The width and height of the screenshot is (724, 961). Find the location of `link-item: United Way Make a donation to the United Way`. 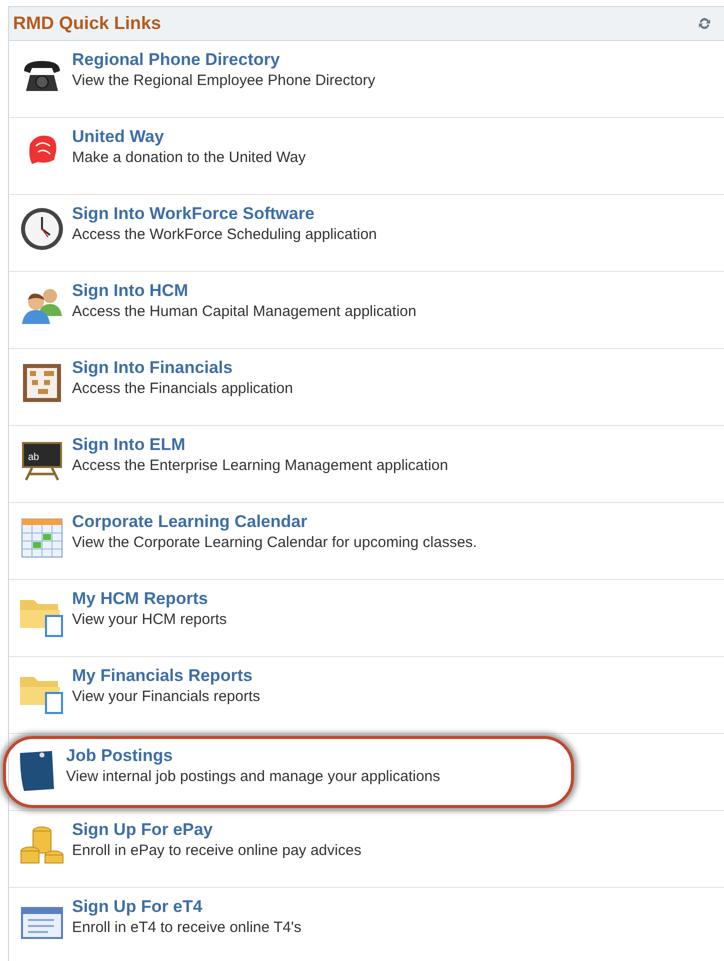

link-item: United Way Make a donation to the United Way is located at coordinates (291, 156).